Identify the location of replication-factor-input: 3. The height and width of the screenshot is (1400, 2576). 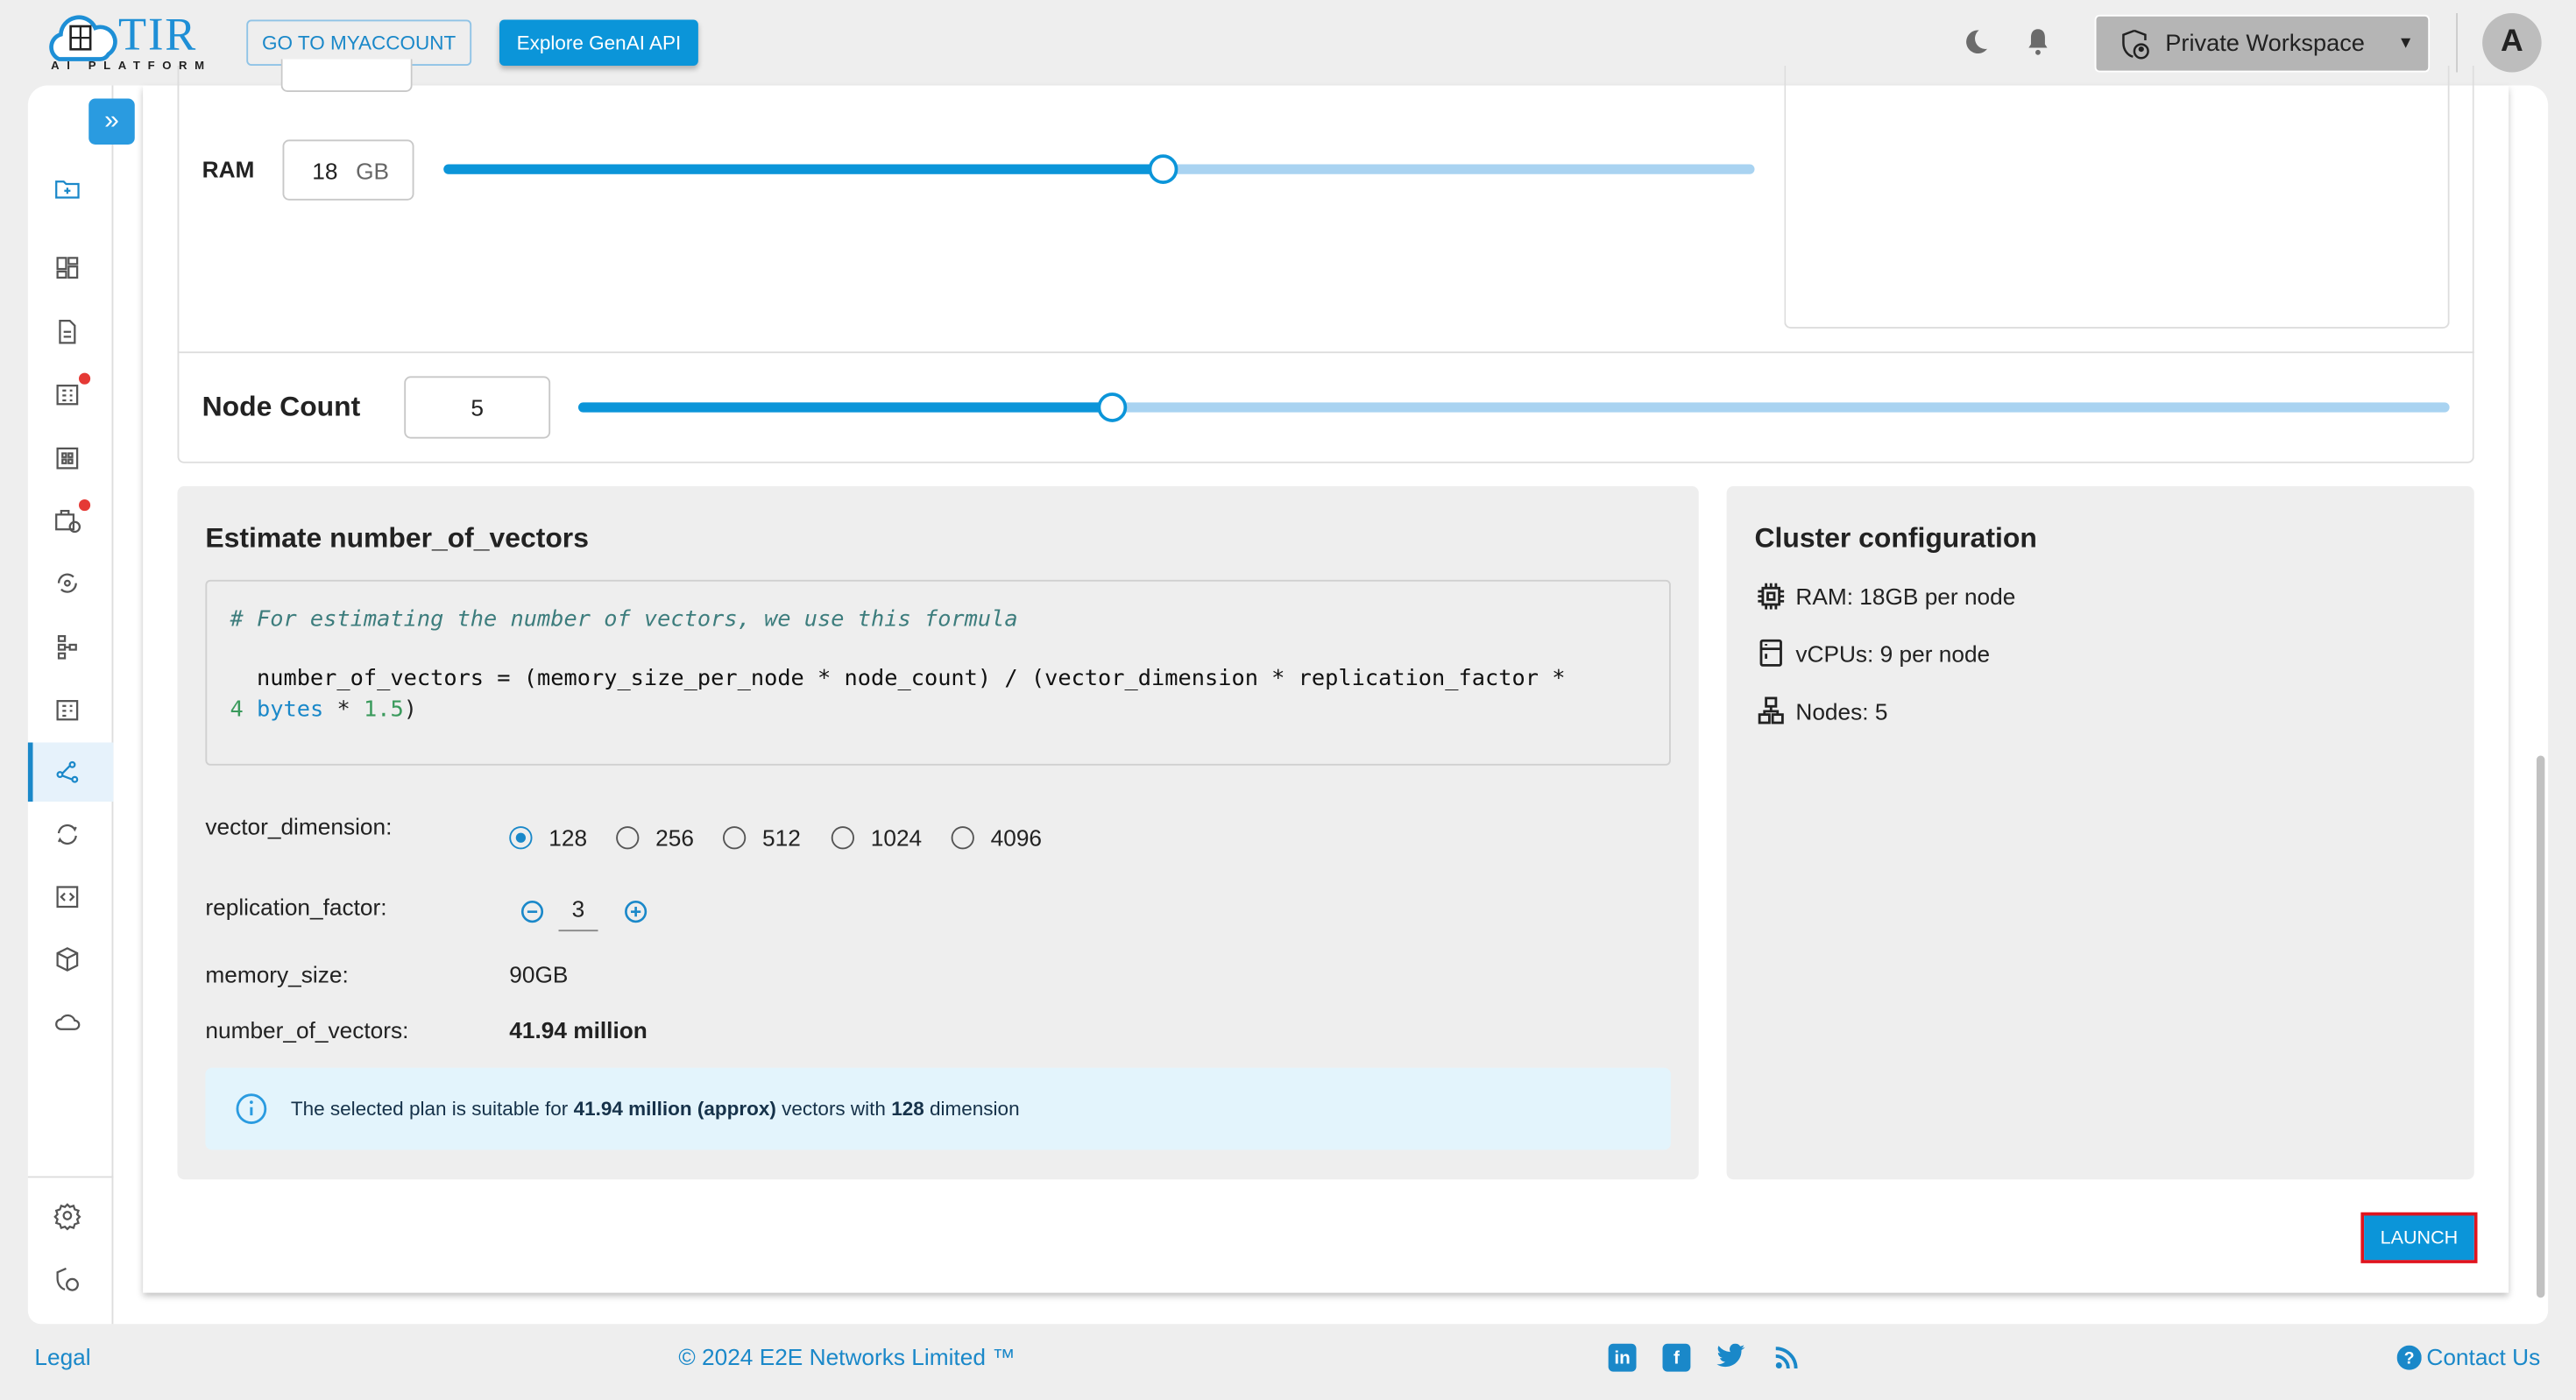
(578, 913).